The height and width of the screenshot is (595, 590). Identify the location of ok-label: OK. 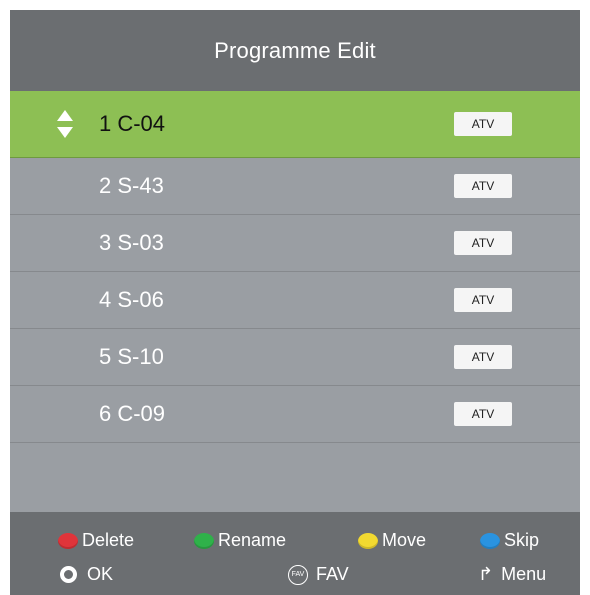
(100, 574).